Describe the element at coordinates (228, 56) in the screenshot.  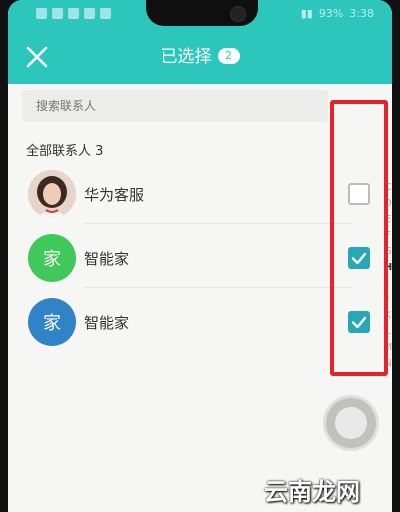
I see `selected-count-badge: 2` at that location.